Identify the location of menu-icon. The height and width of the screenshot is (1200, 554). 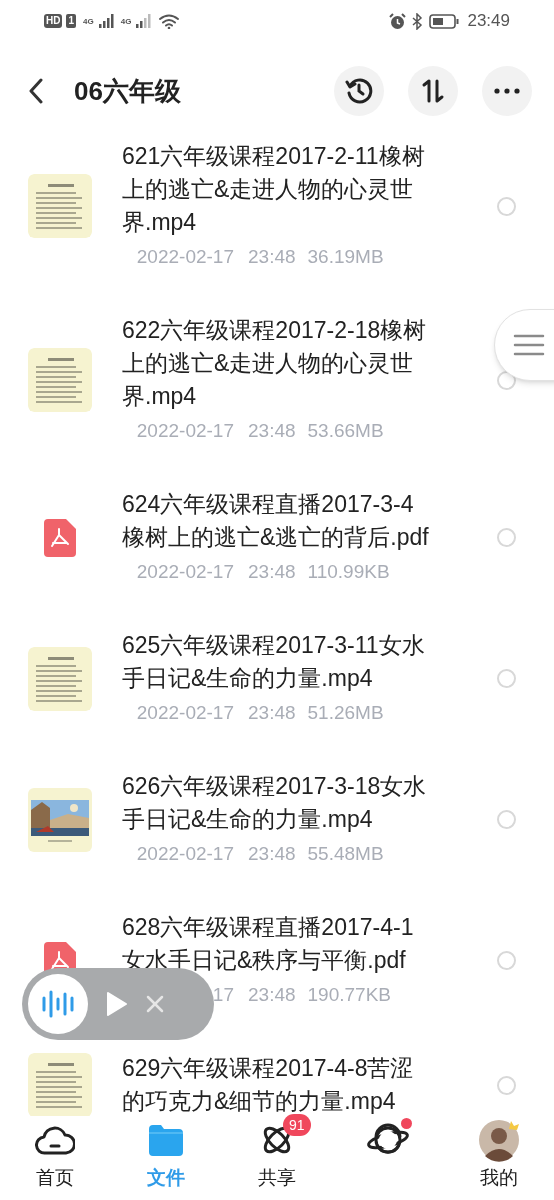
(529, 345).